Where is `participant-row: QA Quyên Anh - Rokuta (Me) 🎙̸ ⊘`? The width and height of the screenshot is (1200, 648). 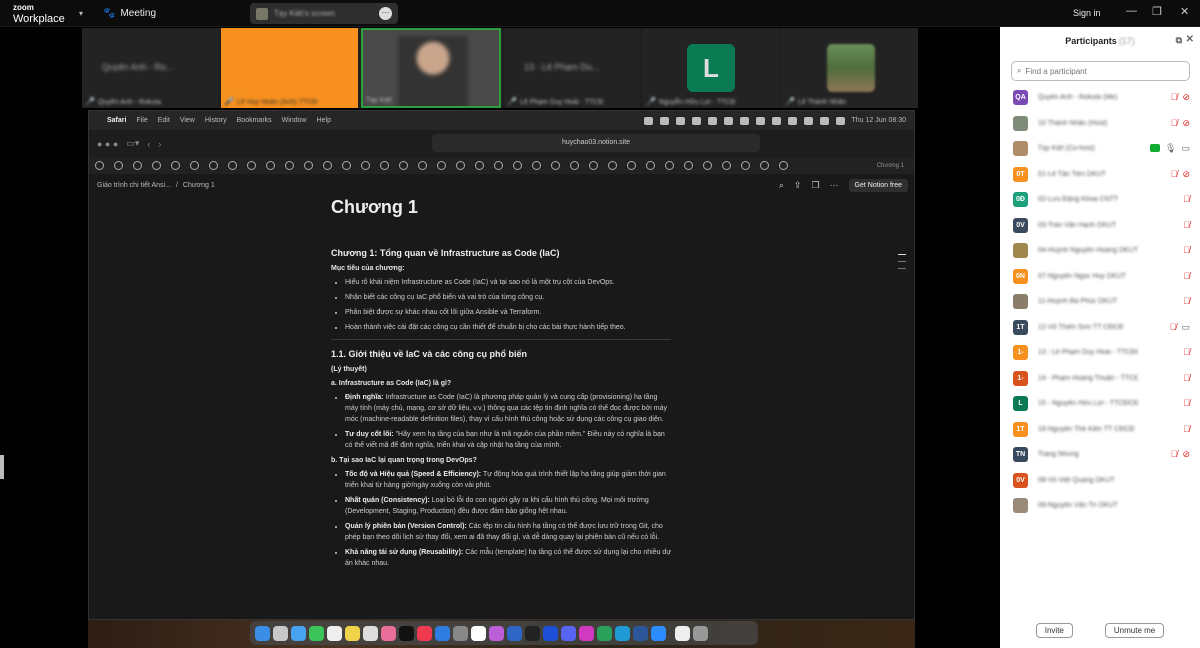 participant-row: QA Quyên Anh - Rokuta (Me) 🎙̸ ⊘ is located at coordinates (1100, 98).